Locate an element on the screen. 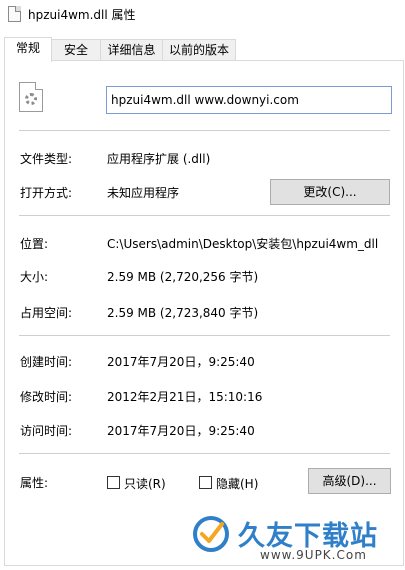 The width and height of the screenshot is (405, 570). hidden-checkbox-box is located at coordinates (205, 482).